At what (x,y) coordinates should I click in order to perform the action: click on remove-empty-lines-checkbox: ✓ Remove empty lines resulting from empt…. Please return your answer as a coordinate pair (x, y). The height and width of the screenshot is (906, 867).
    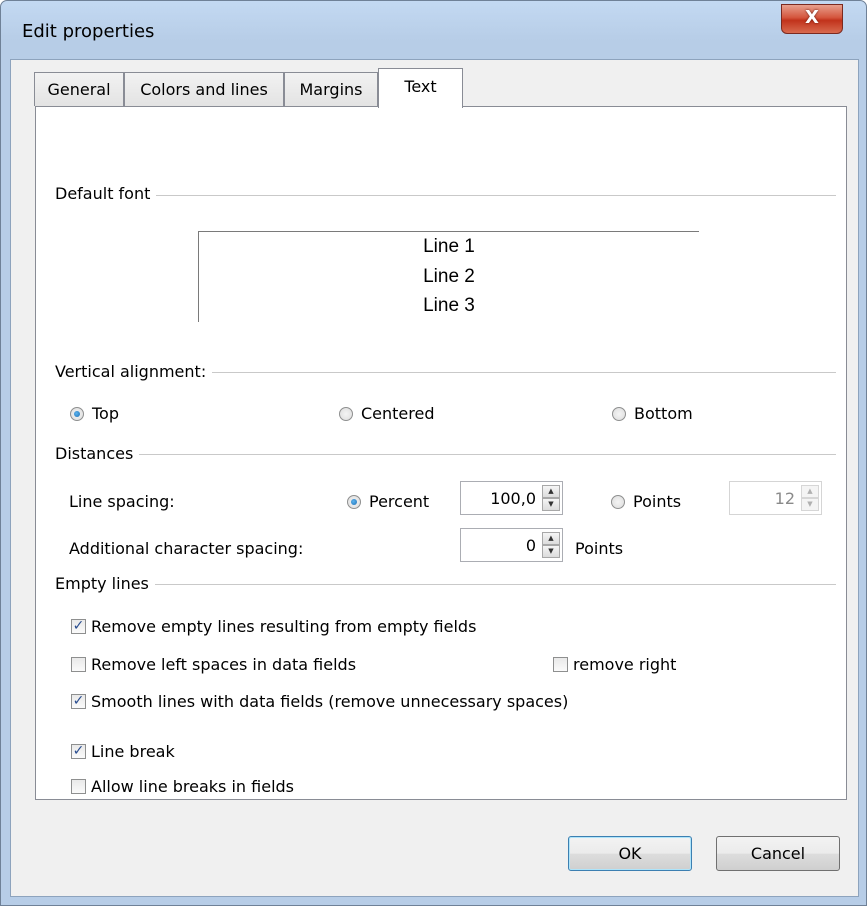
    Looking at the image, I should click on (273, 626).